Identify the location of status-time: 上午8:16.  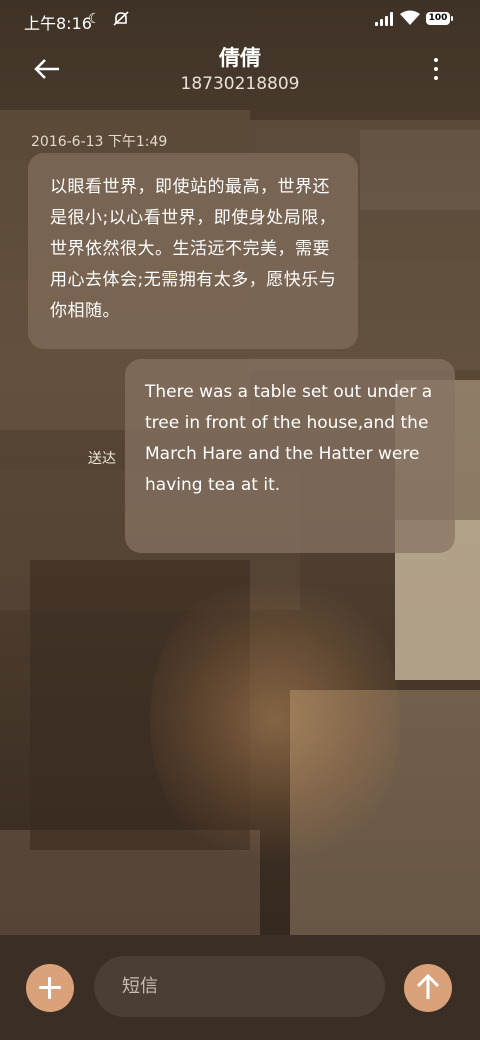
(58, 23).